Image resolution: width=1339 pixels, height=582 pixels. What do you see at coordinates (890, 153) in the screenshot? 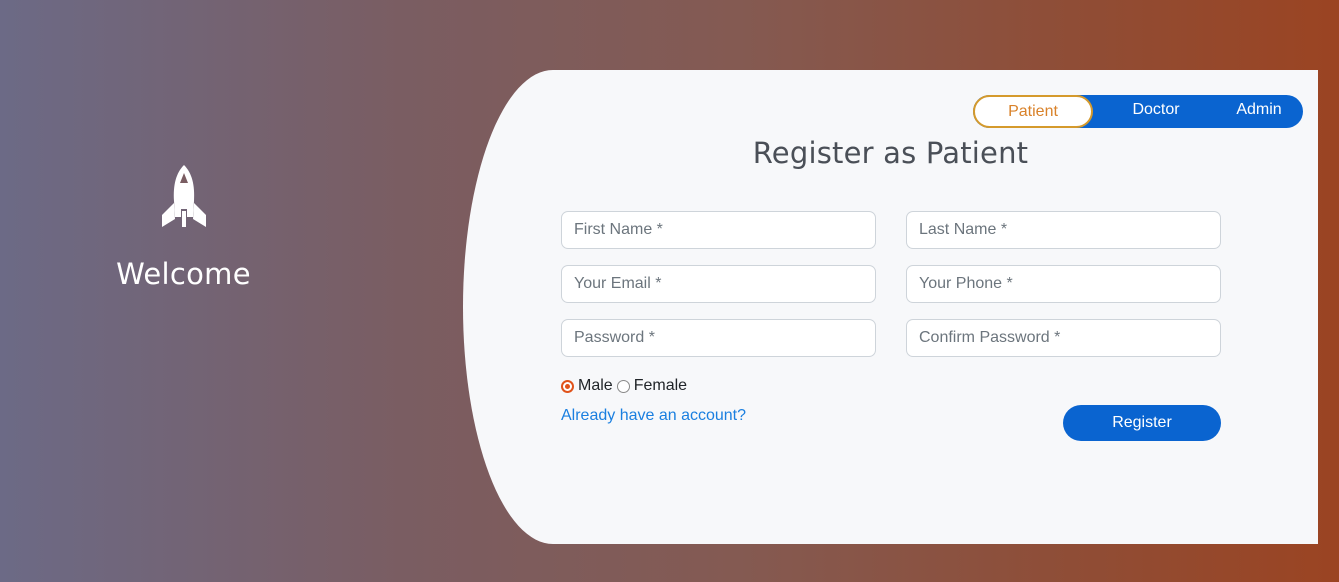
I see `form-title: Register as Patient` at bounding box center [890, 153].